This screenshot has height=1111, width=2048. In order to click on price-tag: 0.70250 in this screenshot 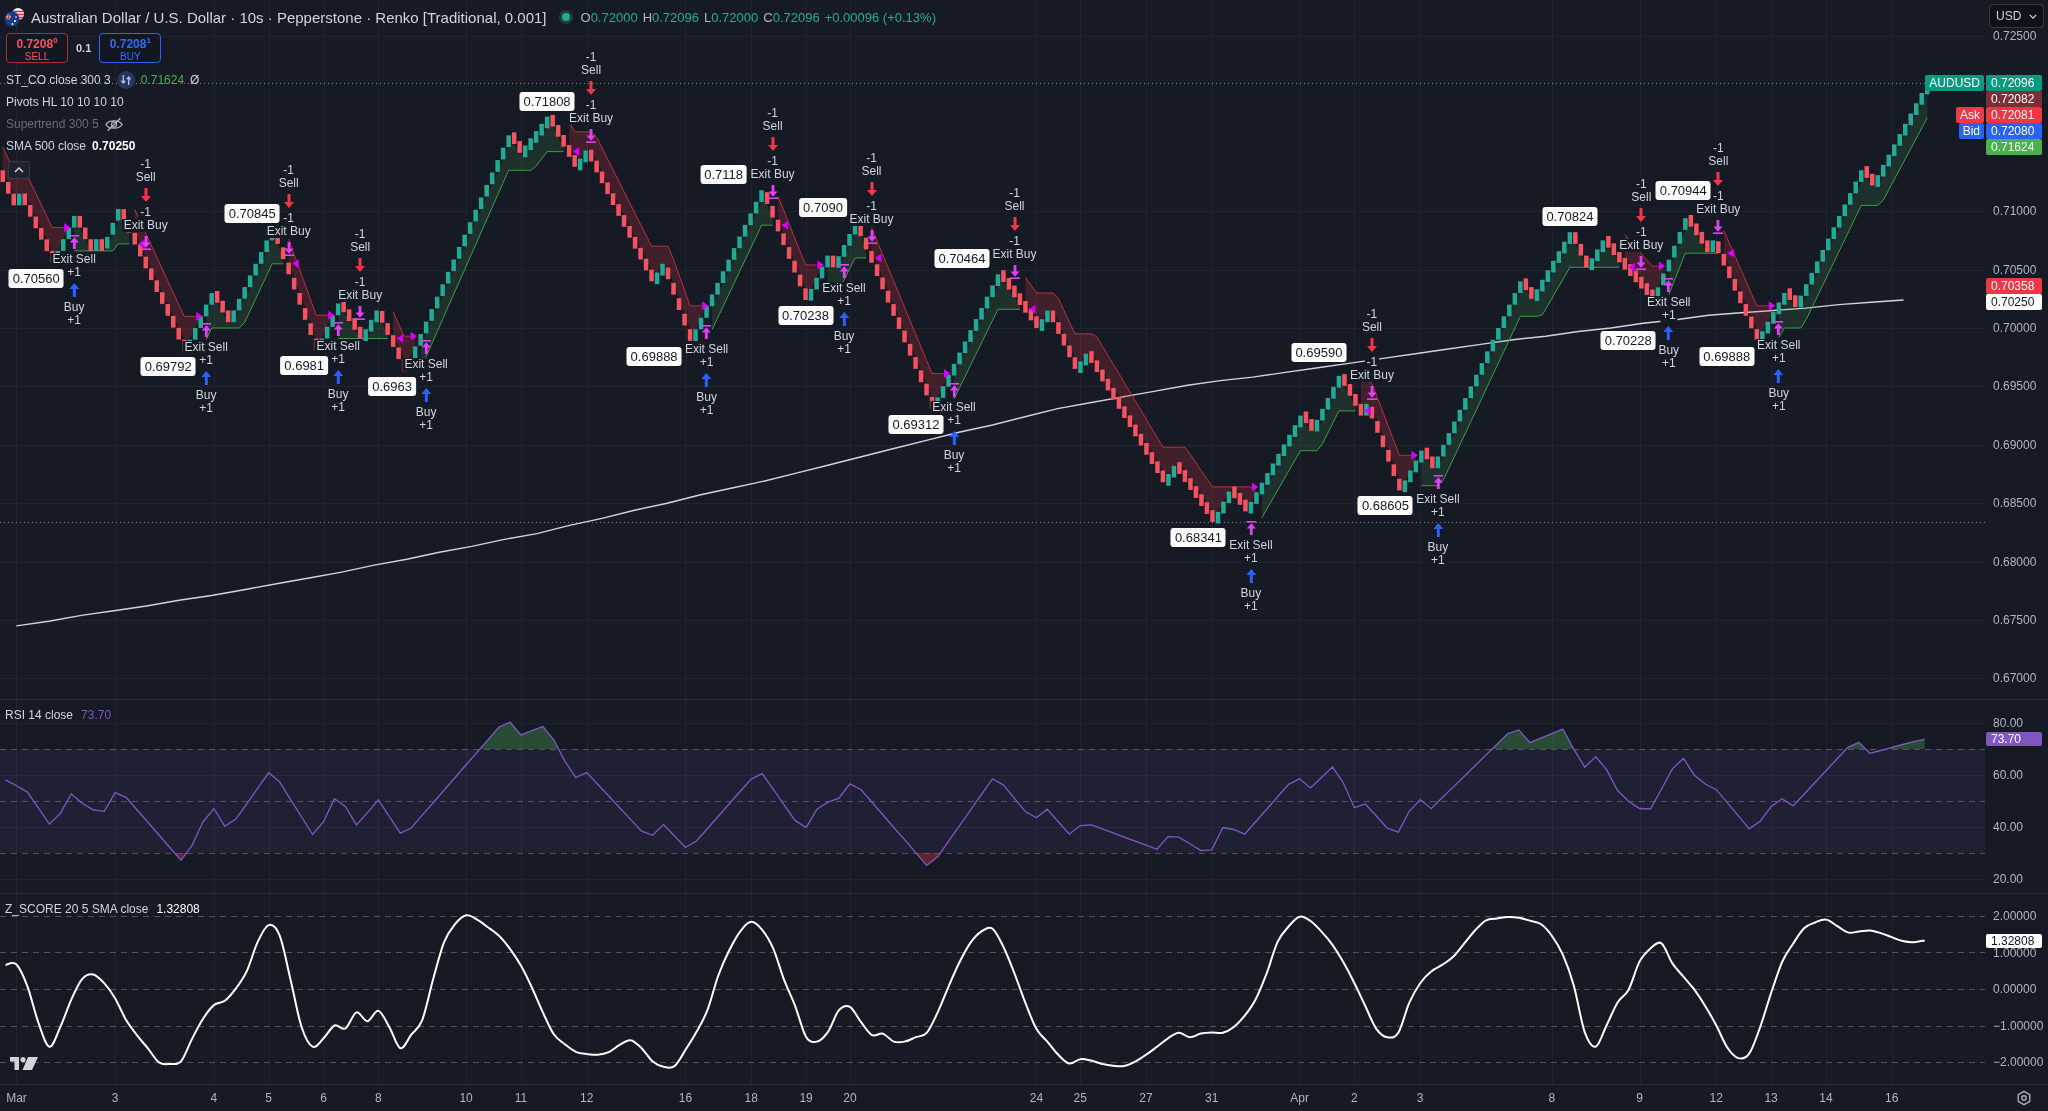, I will do `click(2014, 302)`.